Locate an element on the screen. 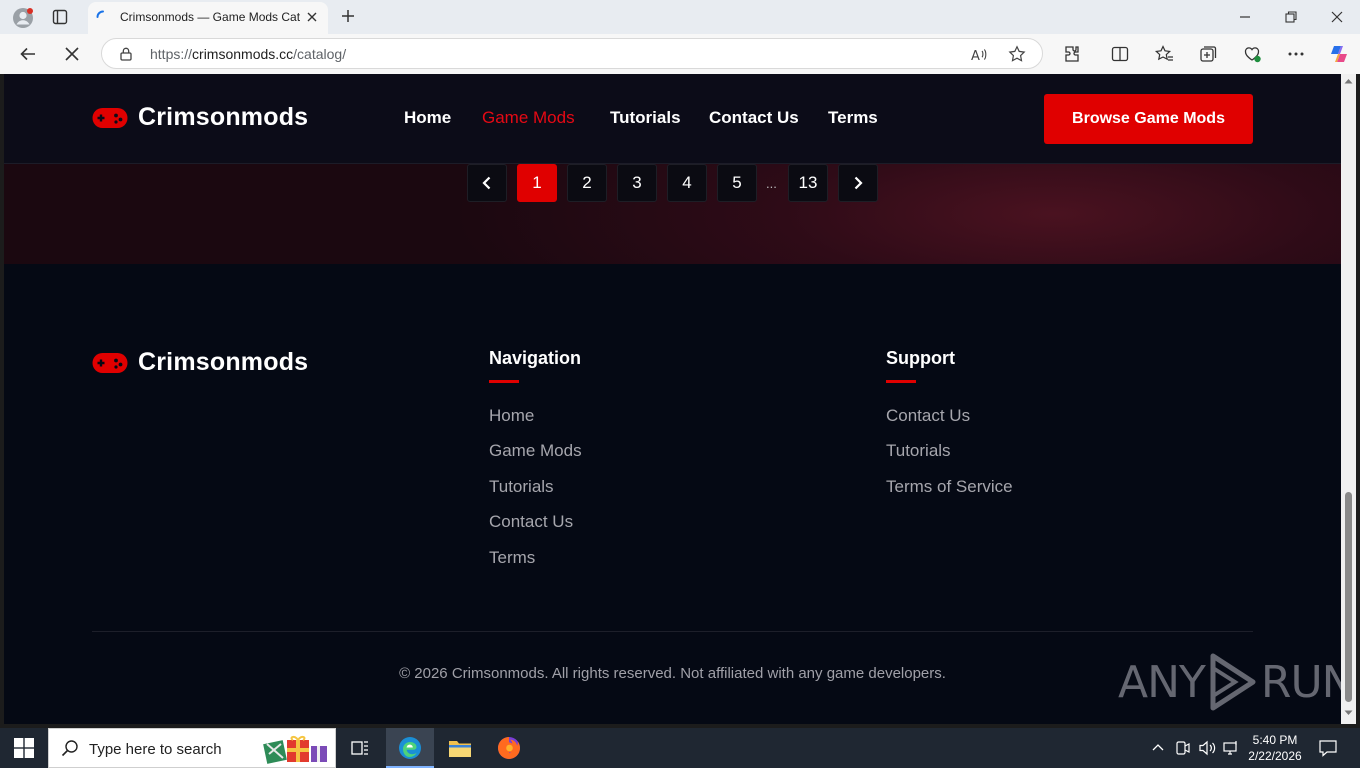 This screenshot has height=768, width=1360. url-host: crimsonmods.cc is located at coordinates (243, 54).